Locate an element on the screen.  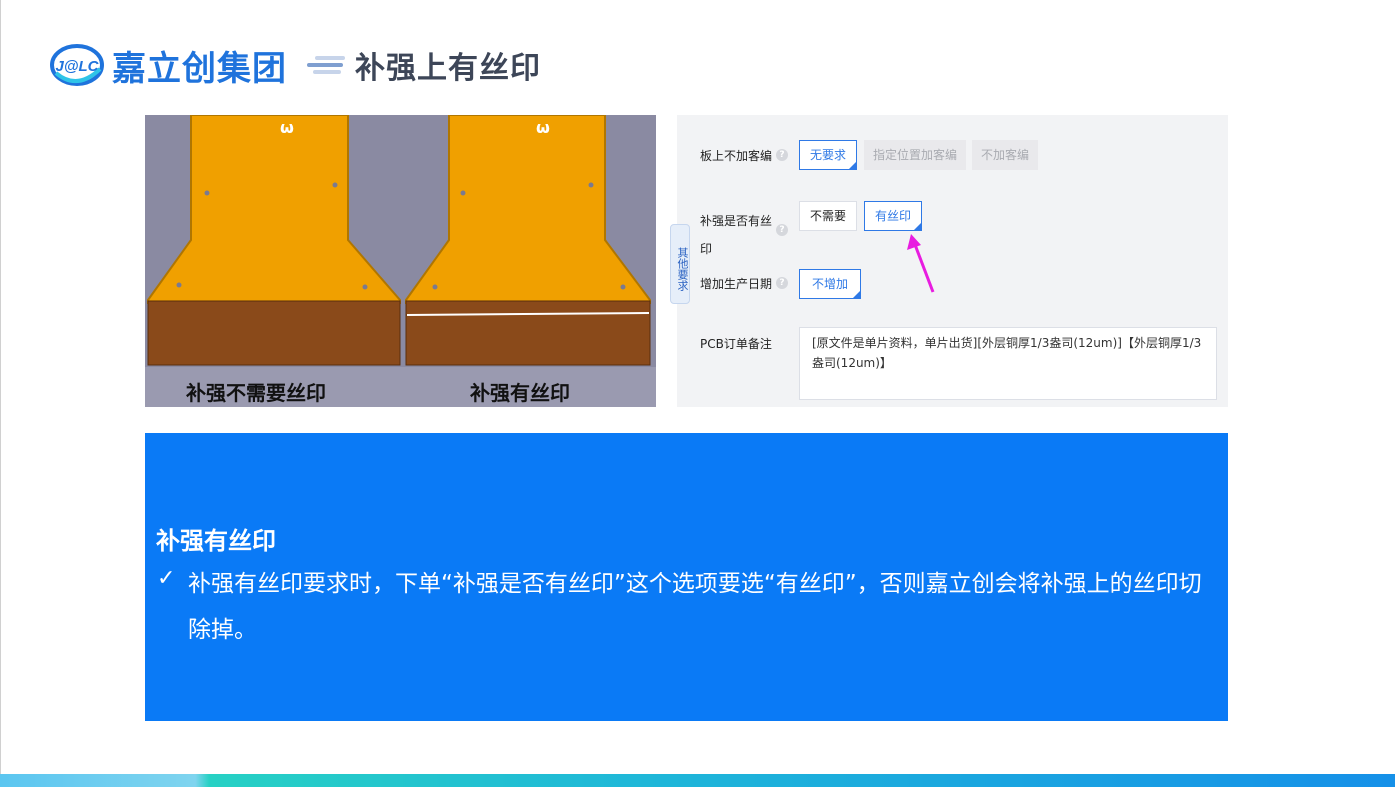
option-no-date: 不增加 is located at coordinates (830, 284).